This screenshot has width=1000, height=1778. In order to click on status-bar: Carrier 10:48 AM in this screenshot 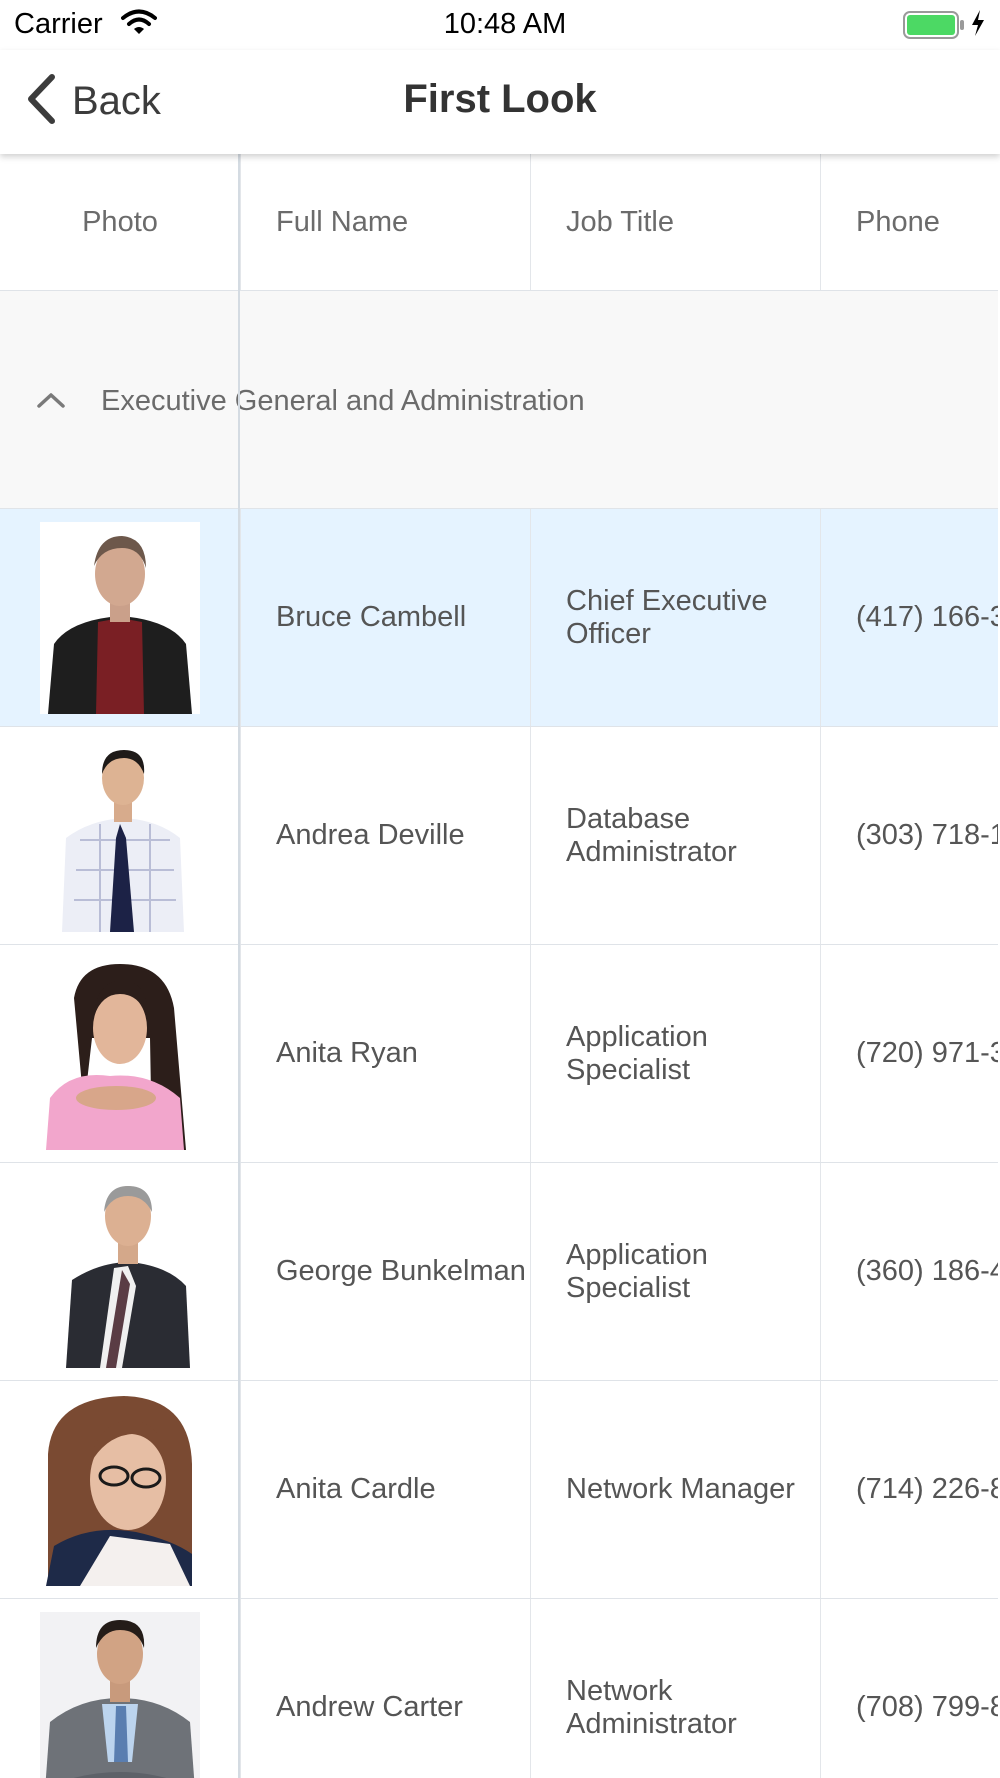, I will do `click(500, 25)`.